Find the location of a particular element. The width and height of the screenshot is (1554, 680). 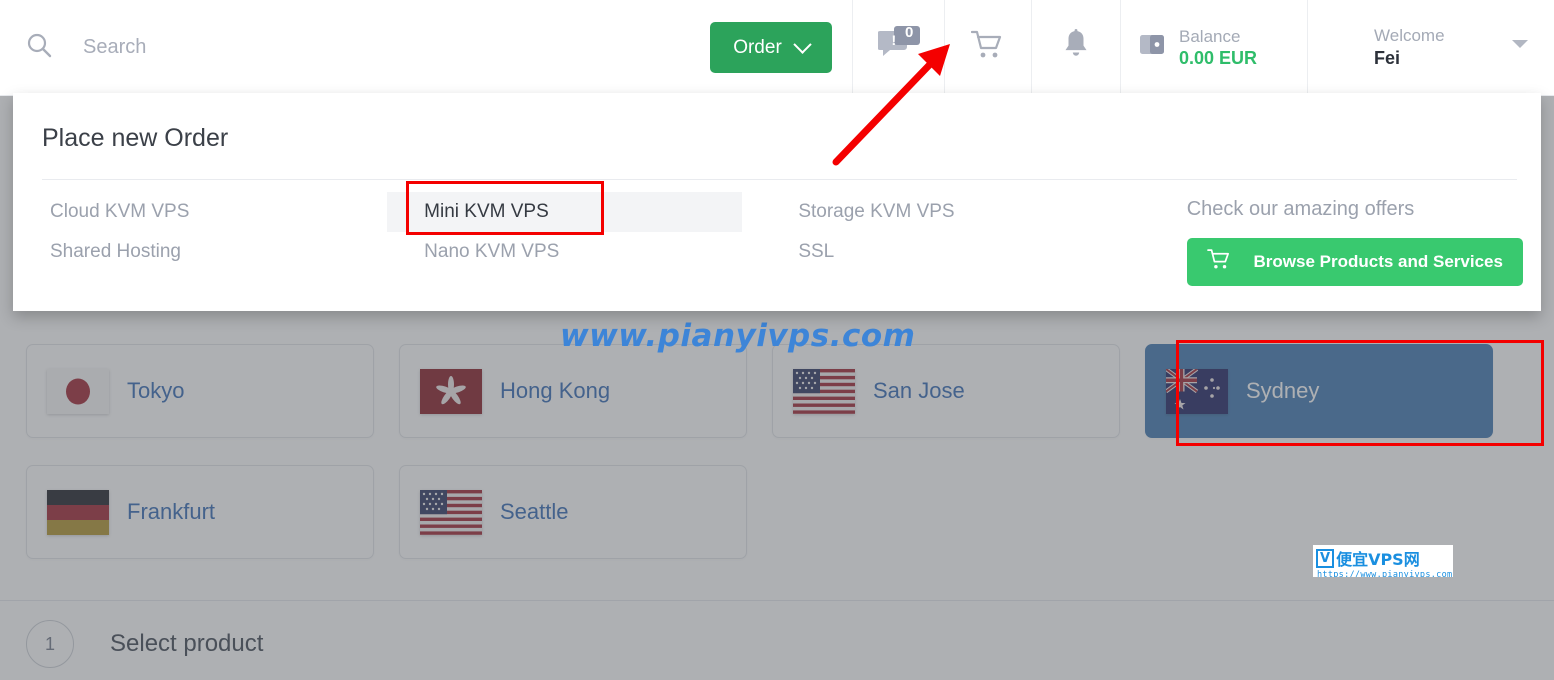

browse-products-label: Browse Products and Services is located at coordinates (1378, 261).